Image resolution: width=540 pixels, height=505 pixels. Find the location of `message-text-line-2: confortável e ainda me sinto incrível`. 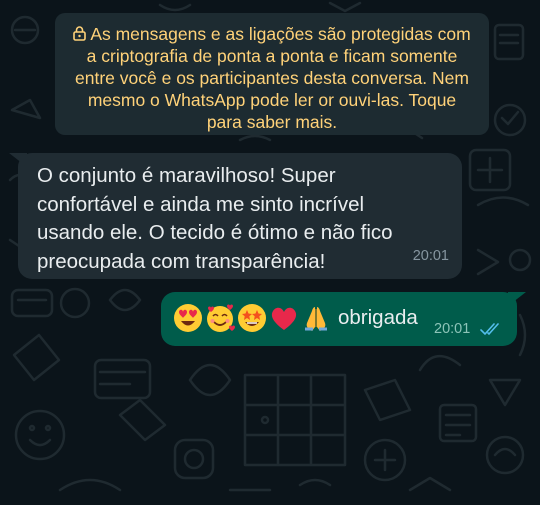

message-text-line-2: confortável e ainda me sinto incrível is located at coordinates (201, 204).